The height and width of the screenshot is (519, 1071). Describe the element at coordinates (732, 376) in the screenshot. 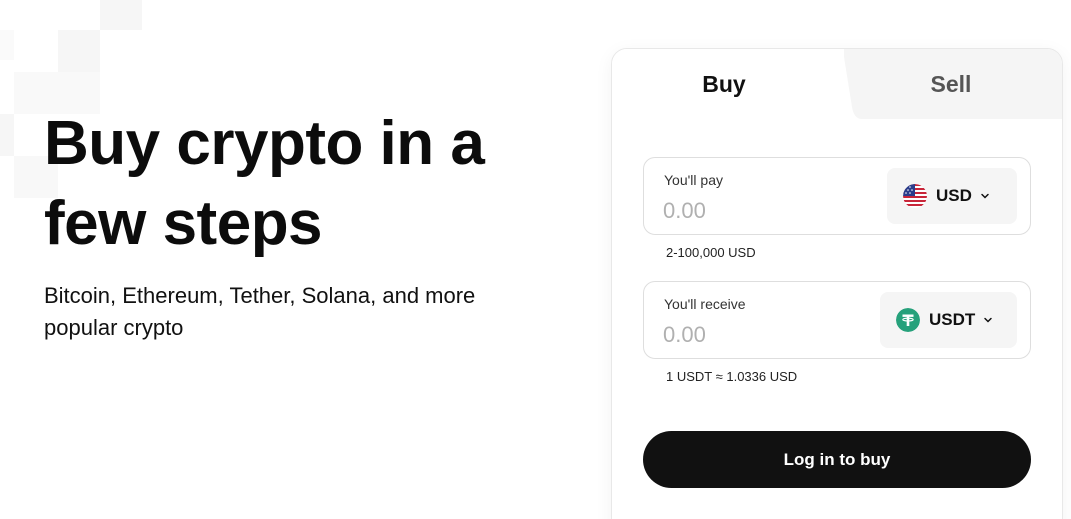

I see `exchange-rate-hint: 1 USDT ≈ 1.0336 USD` at that location.